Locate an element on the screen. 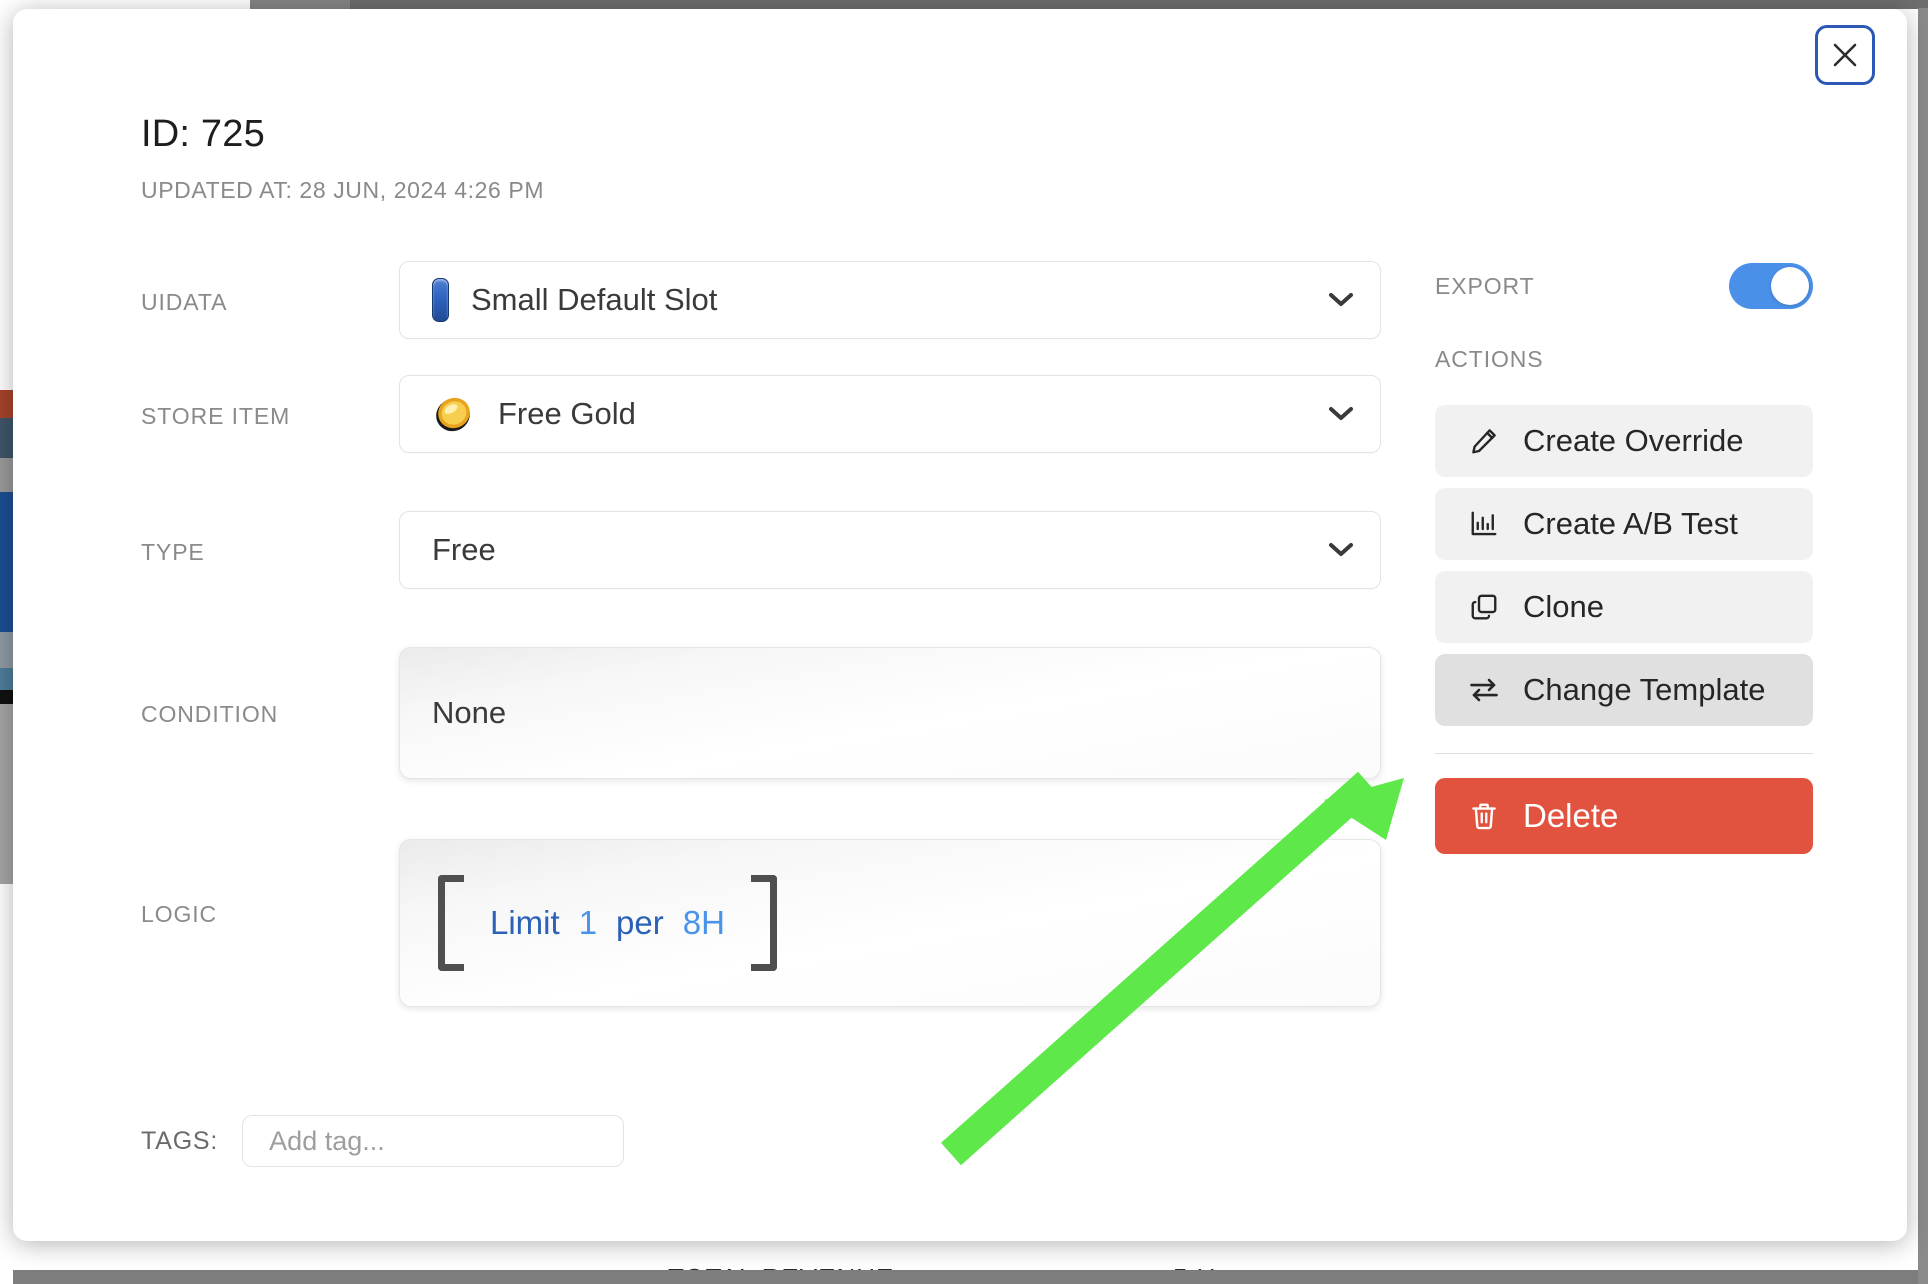 The width and height of the screenshot is (1928, 1284). type-select: Free is located at coordinates (890, 550).